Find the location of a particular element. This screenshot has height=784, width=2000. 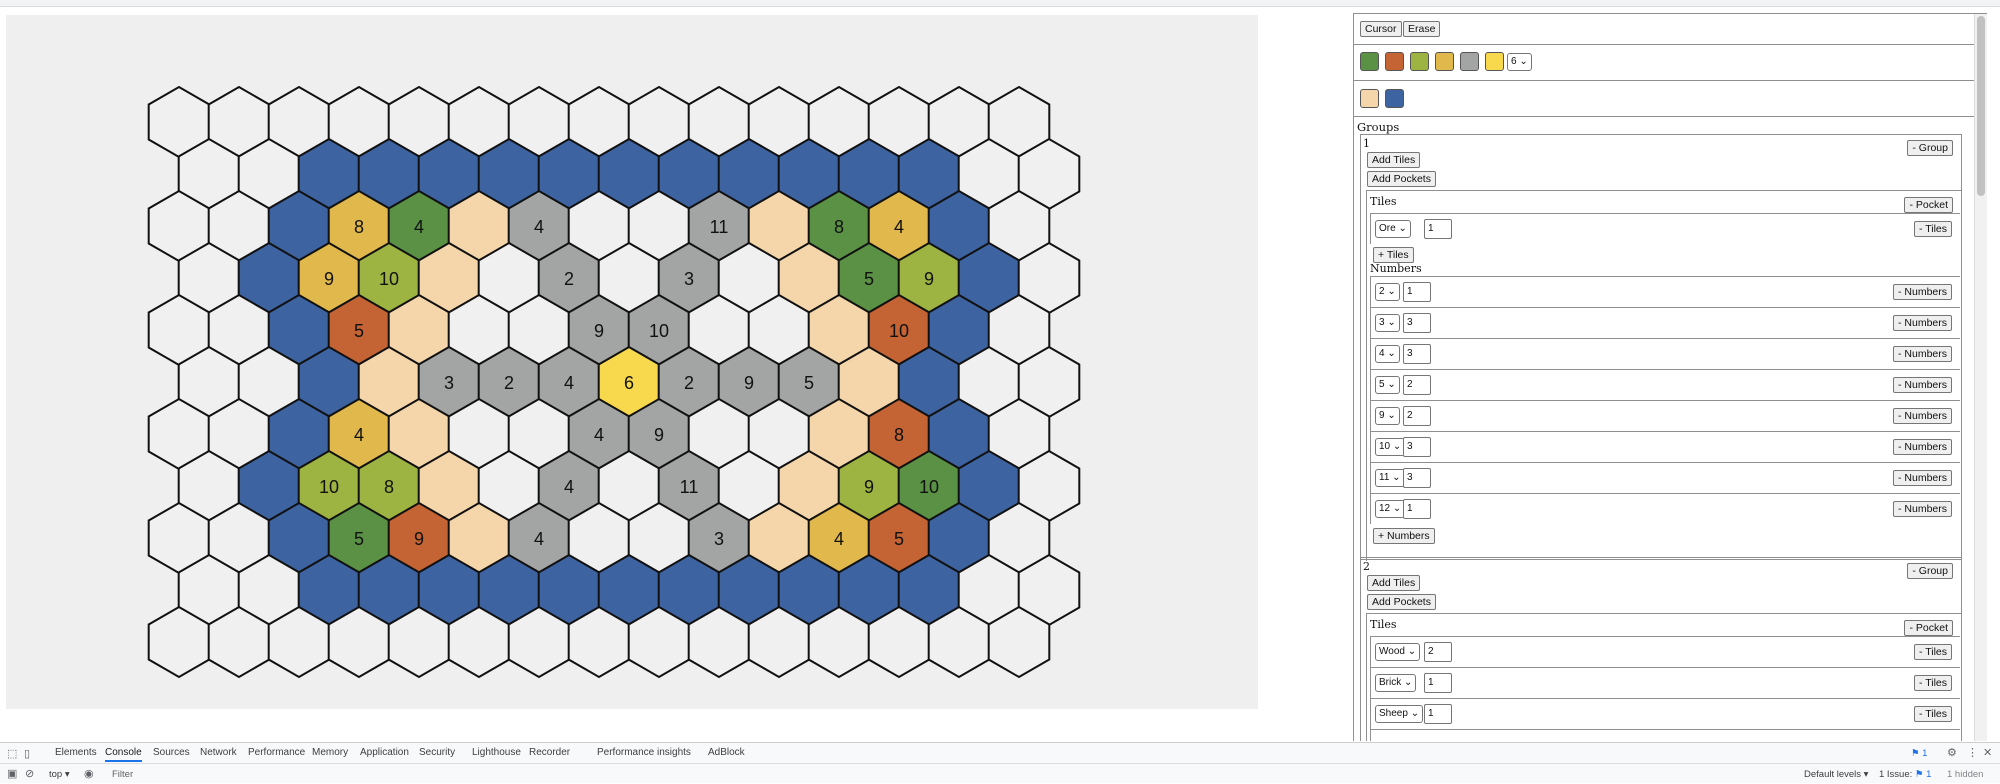

inspect-element-icon: ⬚ is located at coordinates (12, 754).